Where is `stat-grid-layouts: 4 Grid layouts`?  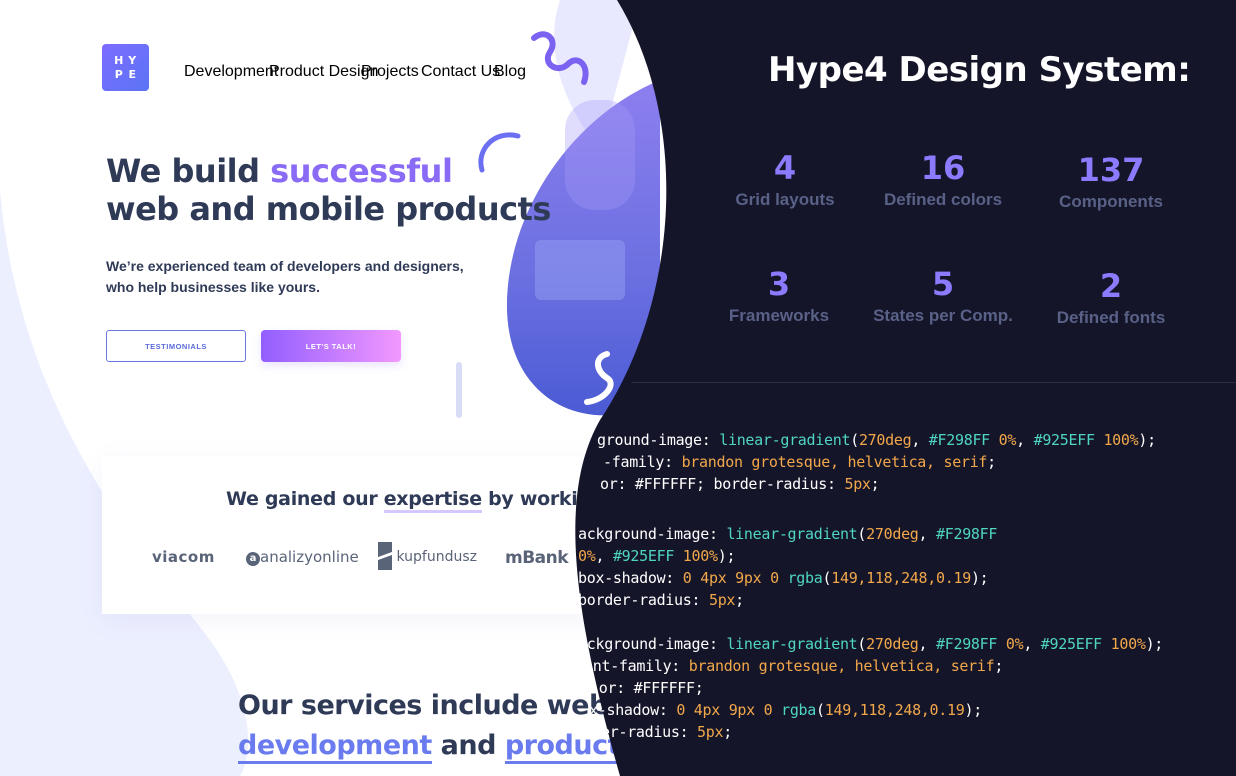 stat-grid-layouts: 4 Grid layouts is located at coordinates (785, 180).